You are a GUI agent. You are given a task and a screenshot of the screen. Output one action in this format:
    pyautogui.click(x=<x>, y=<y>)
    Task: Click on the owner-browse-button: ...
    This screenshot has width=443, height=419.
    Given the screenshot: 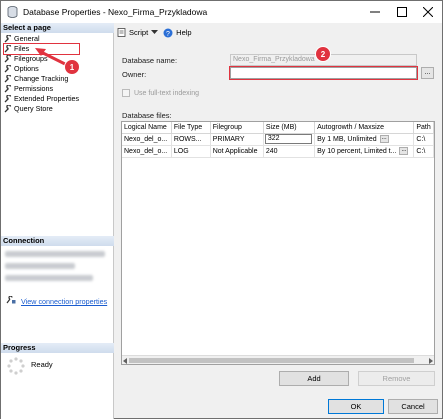 What is the action you would take?
    pyautogui.click(x=427, y=73)
    